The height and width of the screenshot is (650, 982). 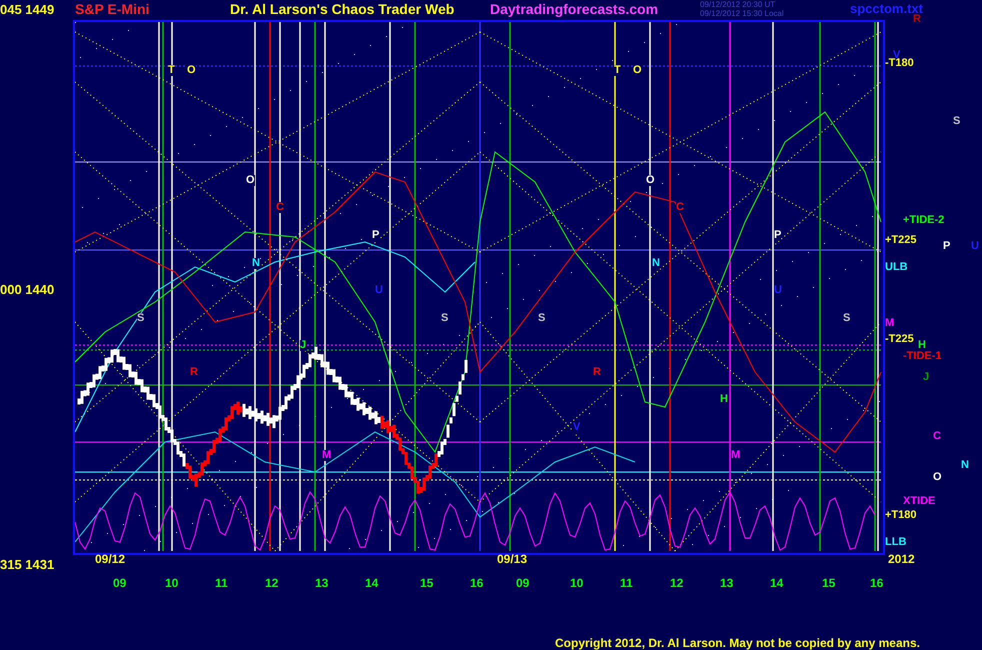 What do you see at coordinates (900, 515) in the screenshot?
I see `chart-label: +T180` at bounding box center [900, 515].